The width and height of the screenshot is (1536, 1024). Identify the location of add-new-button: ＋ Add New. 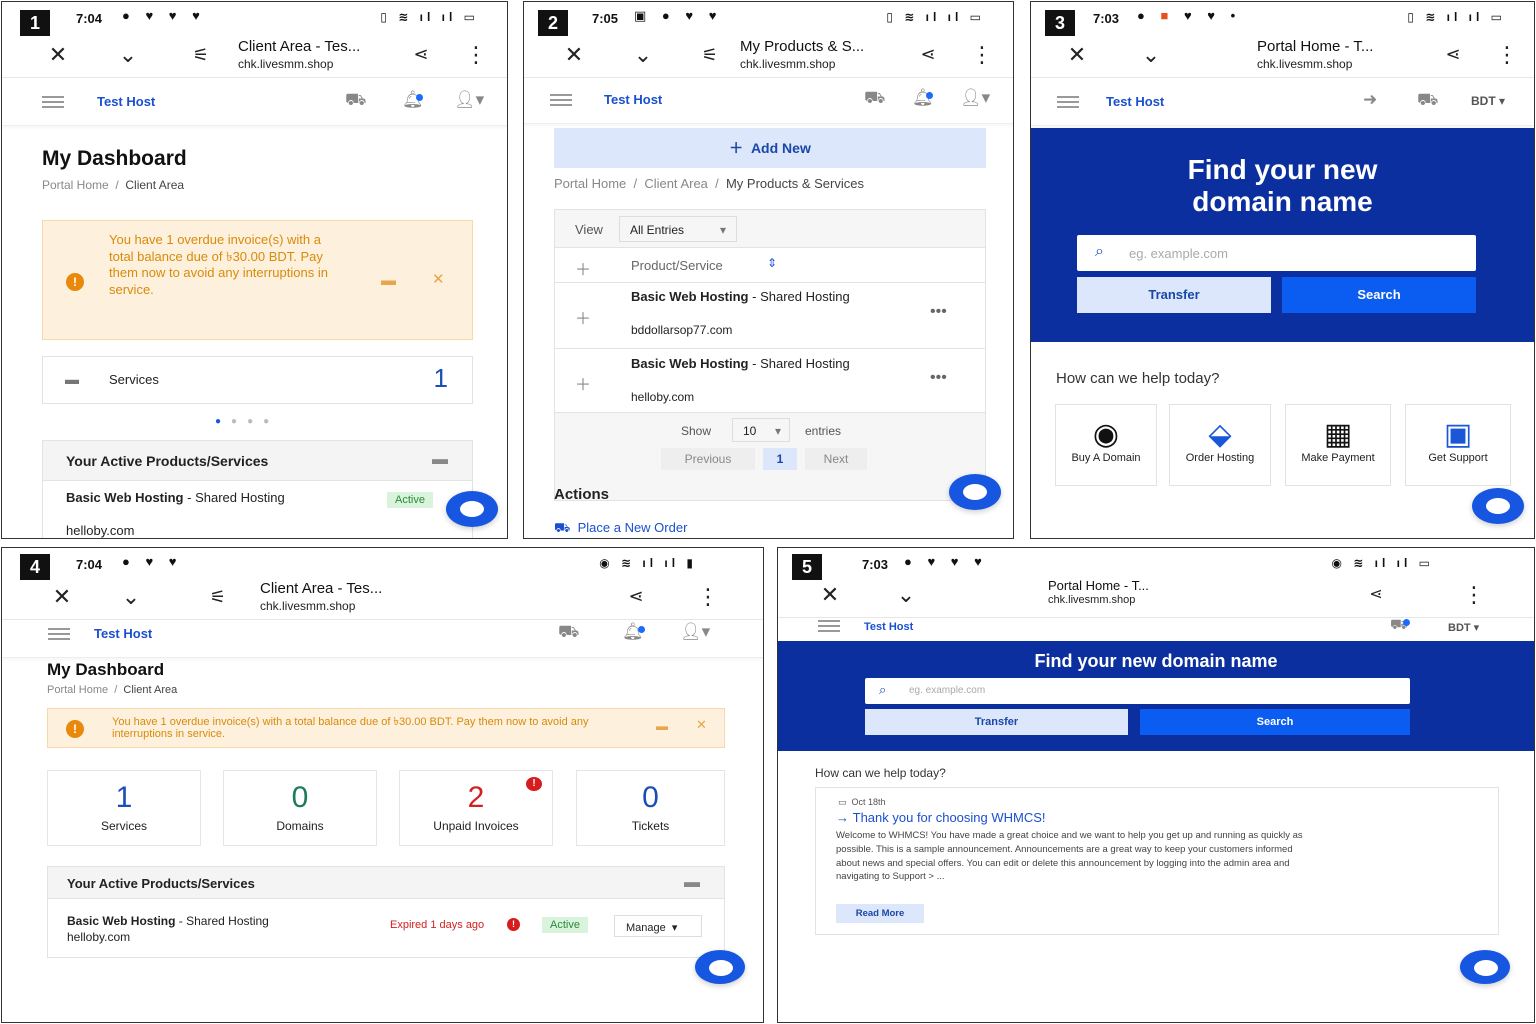
(770, 148).